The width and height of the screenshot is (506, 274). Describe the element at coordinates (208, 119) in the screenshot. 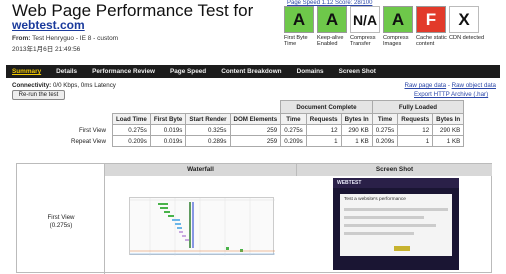

I see `col-start-render: Start Render` at that location.